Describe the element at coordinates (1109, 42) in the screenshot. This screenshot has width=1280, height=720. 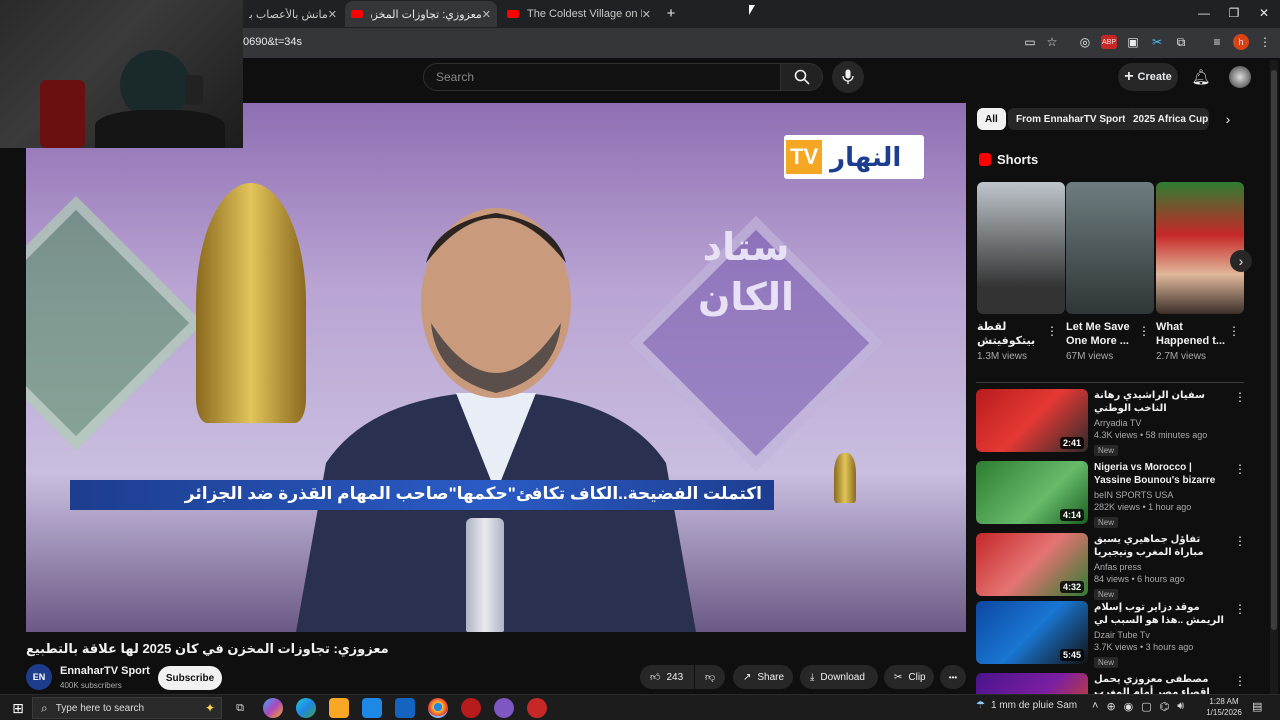
I see `adblock-extension-icon: ABP` at that location.